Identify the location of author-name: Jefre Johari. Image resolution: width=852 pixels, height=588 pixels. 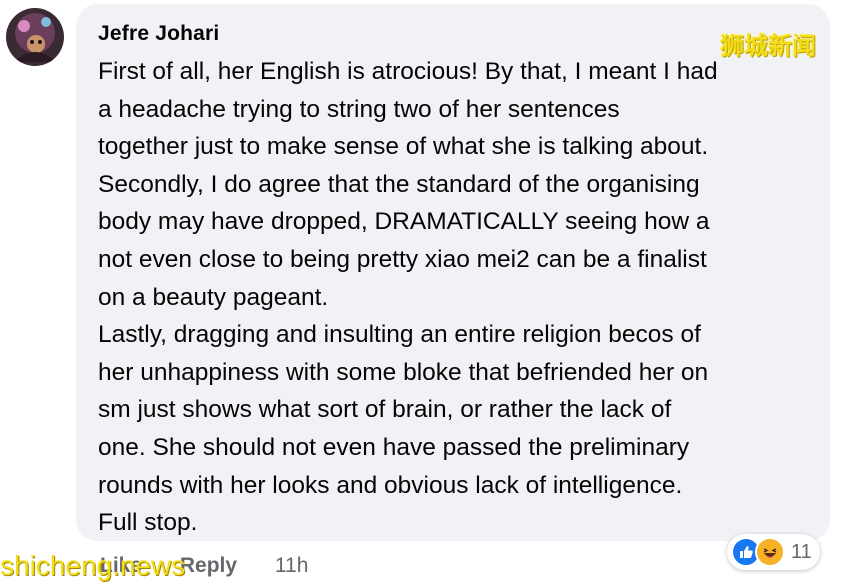
(158, 34).